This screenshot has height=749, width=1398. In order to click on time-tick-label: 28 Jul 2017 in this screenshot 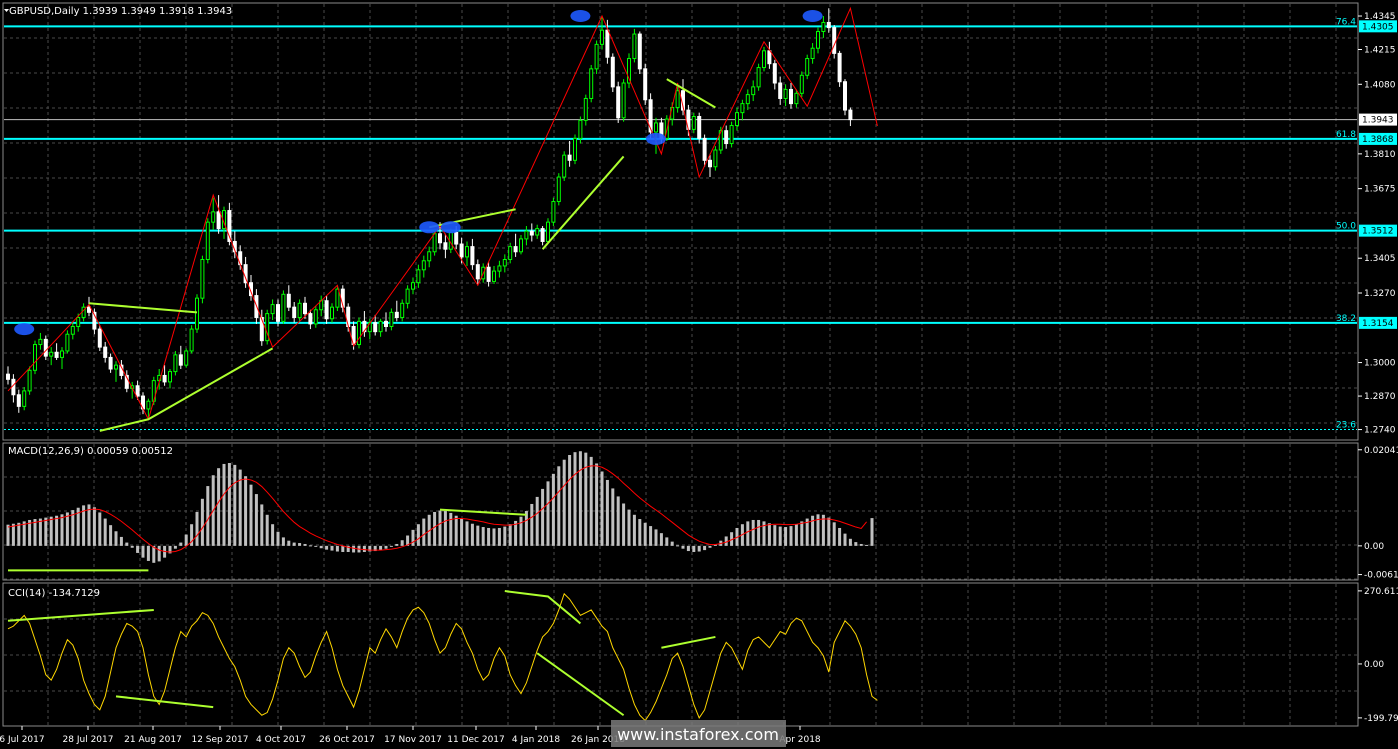, I will do `click(88, 740)`.